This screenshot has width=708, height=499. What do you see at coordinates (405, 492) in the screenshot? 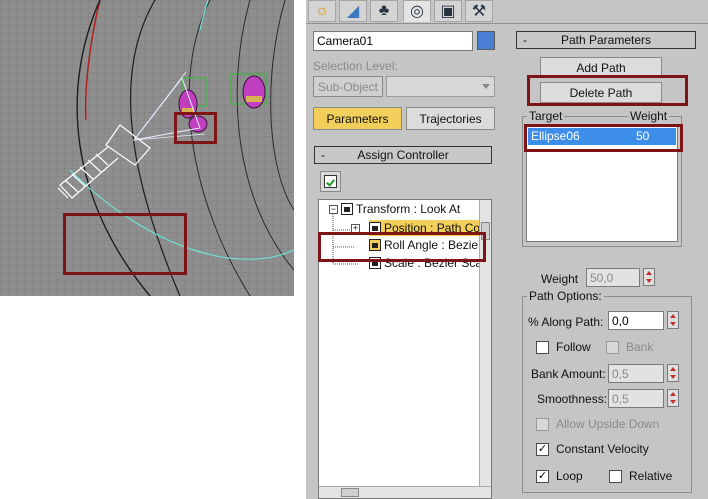
I see `tree-horizontal-scrollbar` at bounding box center [405, 492].